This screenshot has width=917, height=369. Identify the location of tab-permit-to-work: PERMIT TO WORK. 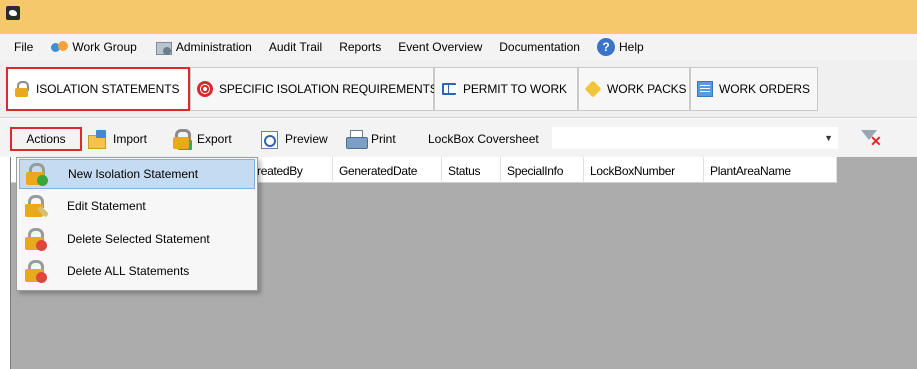
(506, 89).